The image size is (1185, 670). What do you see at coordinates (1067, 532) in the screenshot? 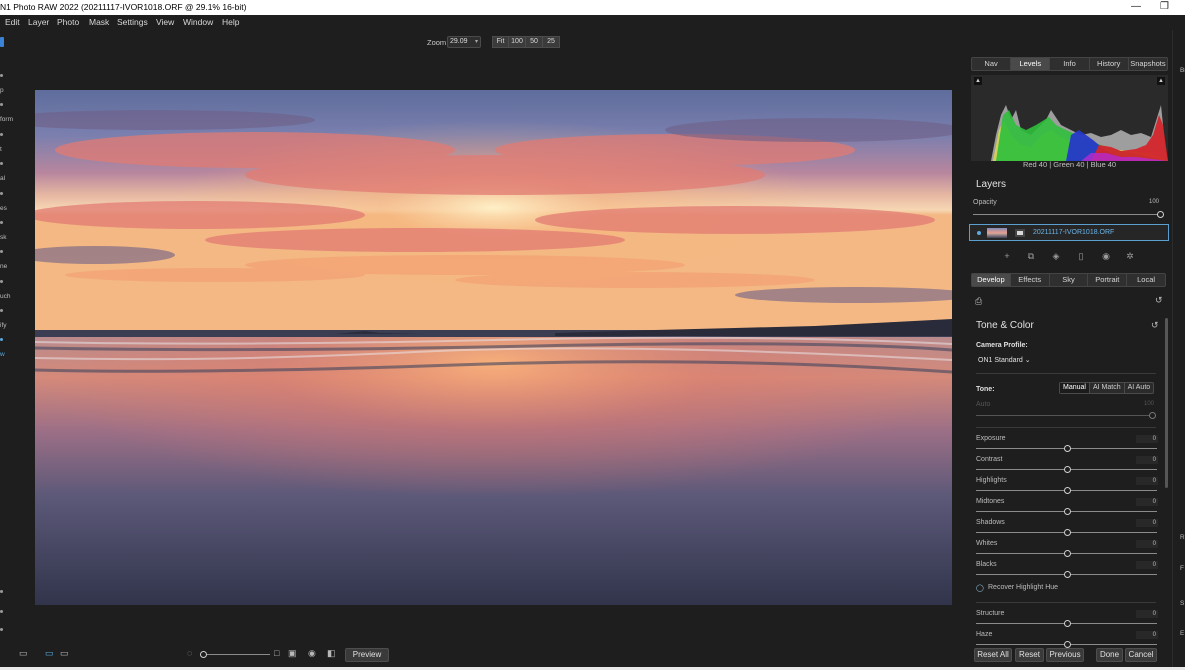
I see `shadows-slider-knob` at bounding box center [1067, 532].